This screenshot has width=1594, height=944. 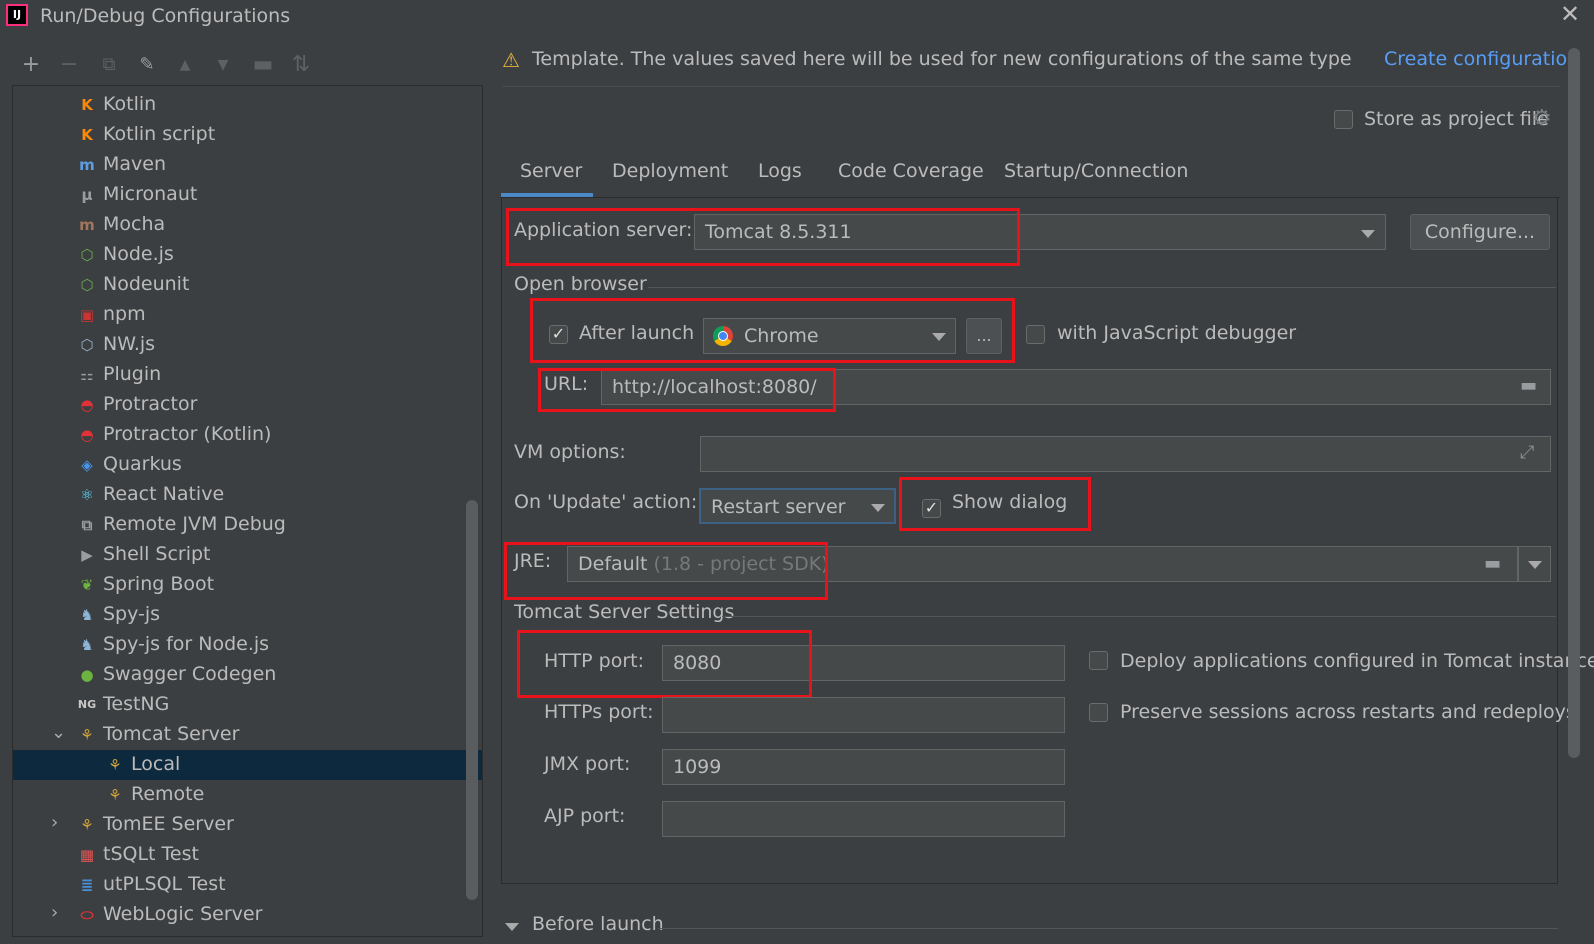 I want to click on sort-icon: ⇅, so click(x=301, y=65).